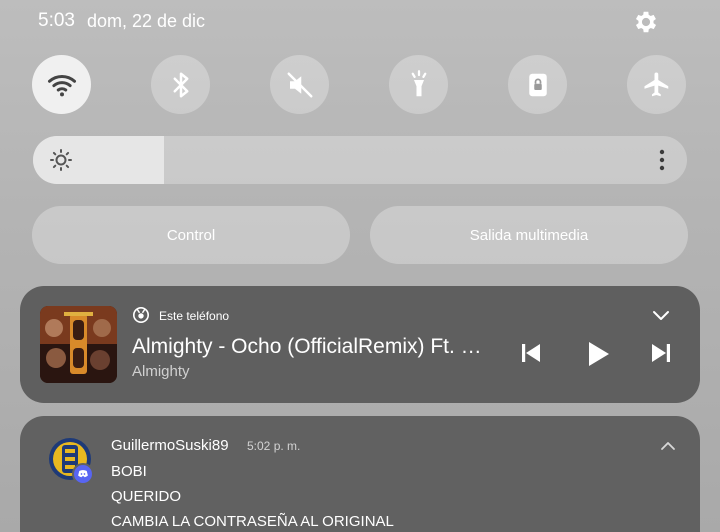 This screenshot has height=532, width=720. I want to click on control-label: Control, so click(191, 235).